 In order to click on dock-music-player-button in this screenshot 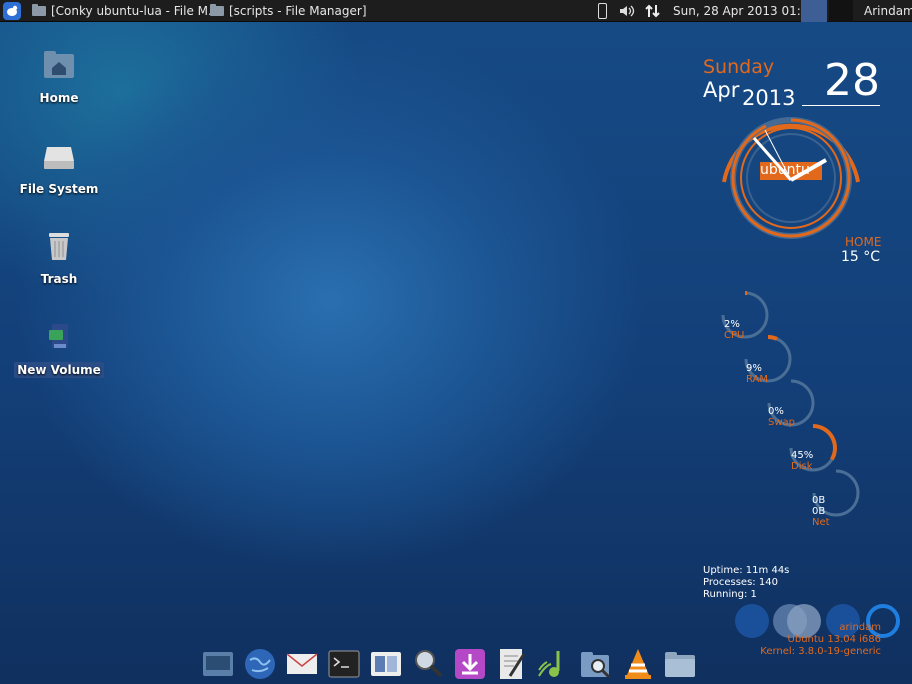, I will do `click(554, 664)`.